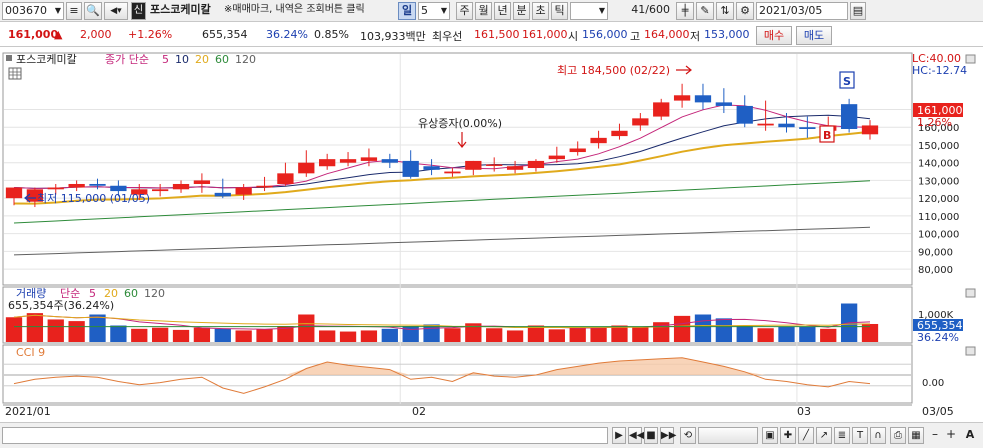 The width and height of the screenshot is (983, 448). What do you see at coordinates (202, 59) in the screenshot?
I see `ma20-label: 20` at bounding box center [202, 59].